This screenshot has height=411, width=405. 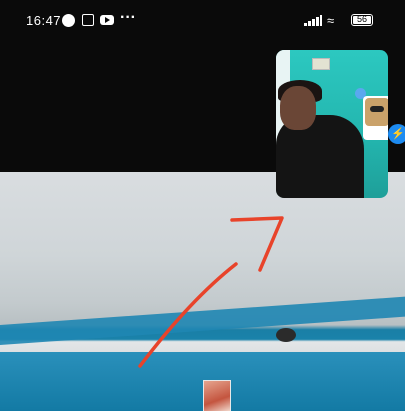 I want to click on annotation-arrow-shaft, so click(x=188, y=315).